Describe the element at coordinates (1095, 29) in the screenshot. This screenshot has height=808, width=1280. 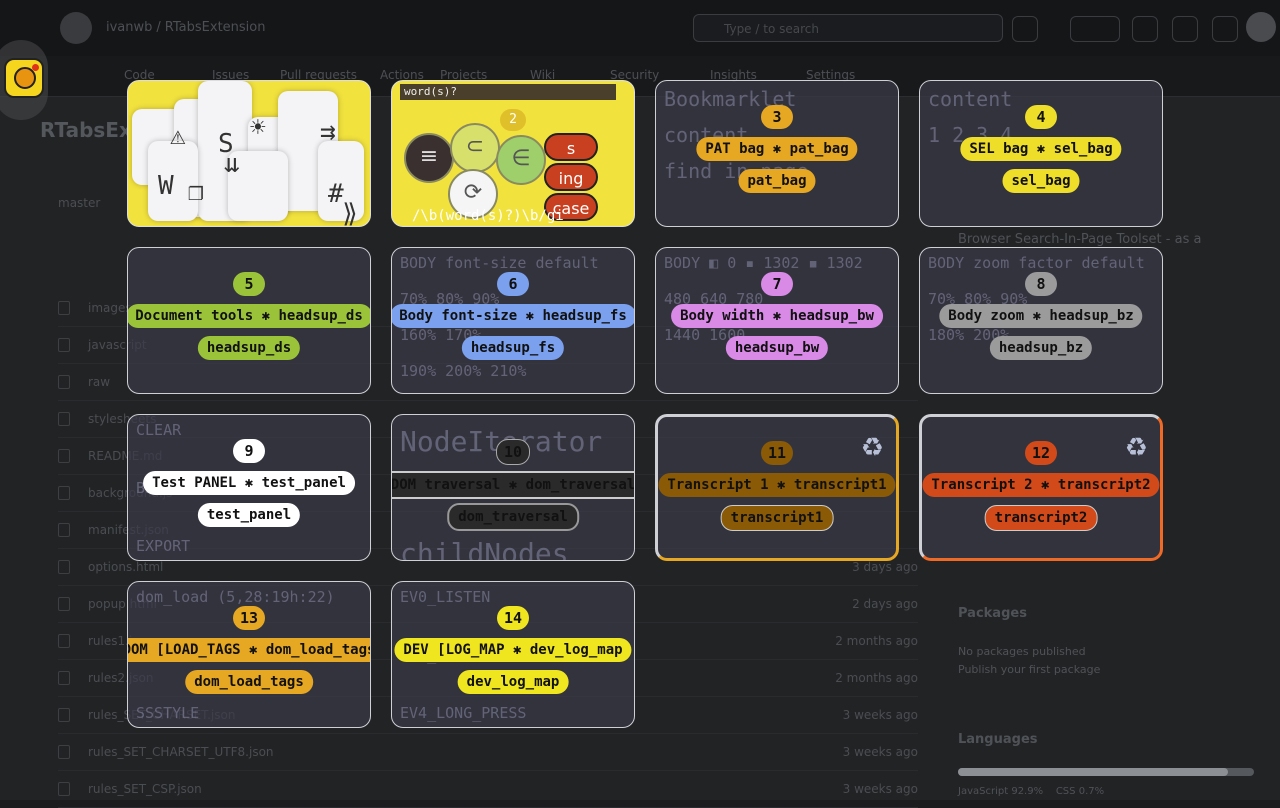
I see `create-new-icon` at that location.